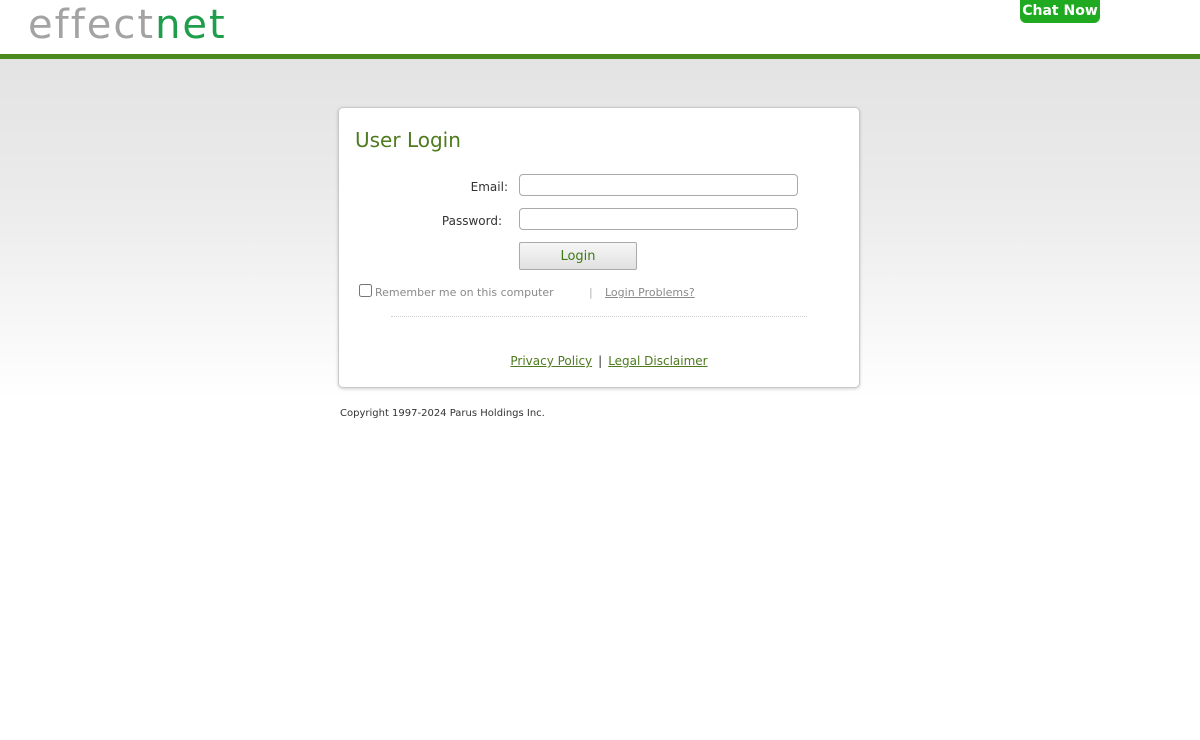 The image size is (1200, 740). I want to click on header: effectnet Chat Now, so click(600, 27).